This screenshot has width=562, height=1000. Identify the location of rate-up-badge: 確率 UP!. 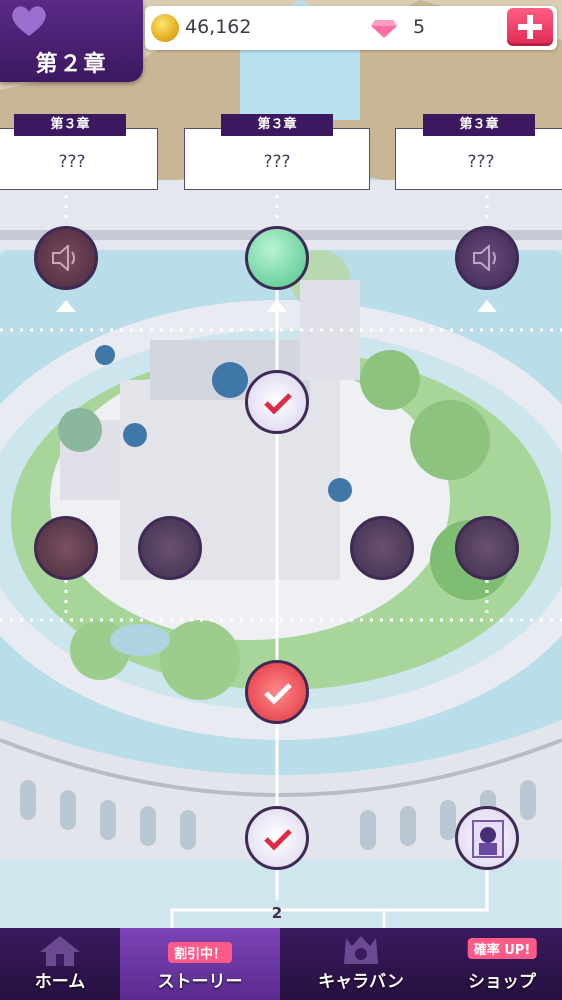
(502, 948).